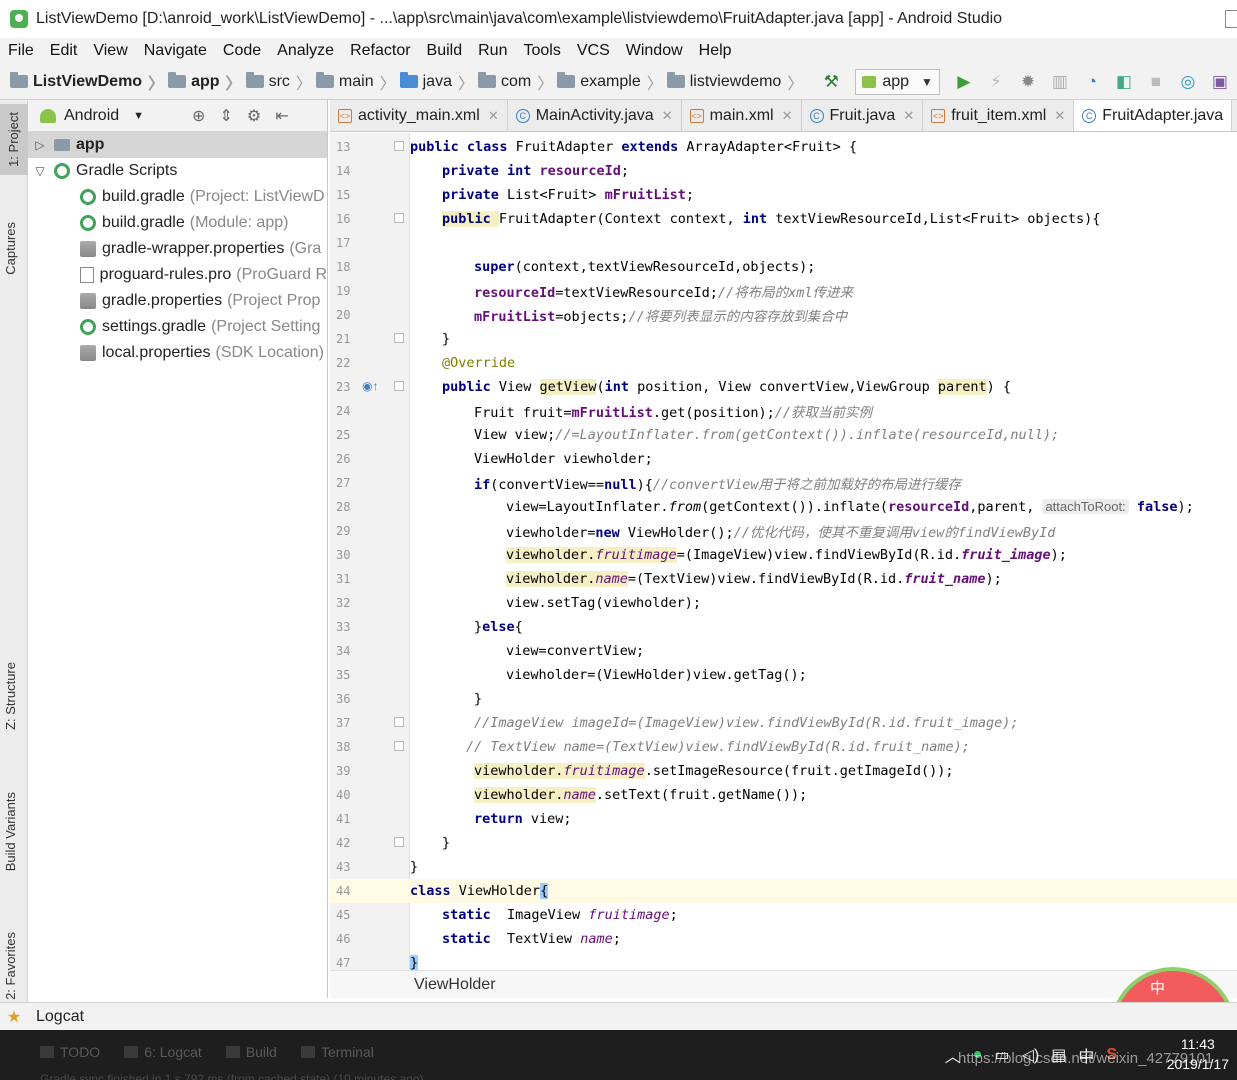 Image resolution: width=1237 pixels, height=1080 pixels. Describe the element at coordinates (64, 51) in the screenshot. I see `menu-edit: Edit` at that location.